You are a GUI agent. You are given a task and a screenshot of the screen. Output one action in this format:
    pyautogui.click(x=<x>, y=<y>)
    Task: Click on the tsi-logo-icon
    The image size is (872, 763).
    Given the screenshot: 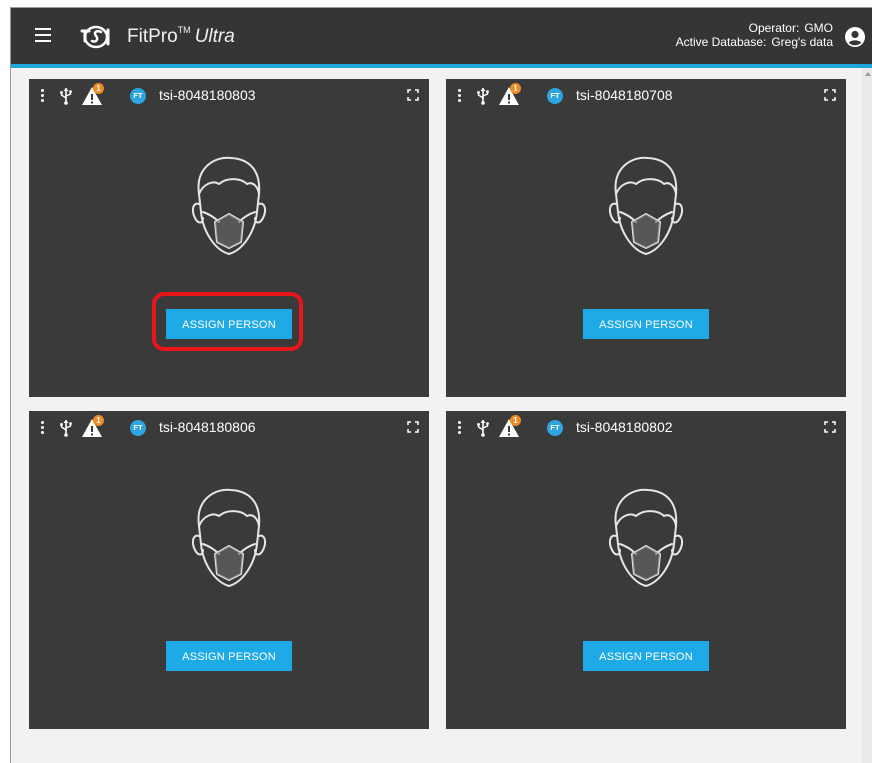 What is the action you would take?
    pyautogui.click(x=95, y=37)
    